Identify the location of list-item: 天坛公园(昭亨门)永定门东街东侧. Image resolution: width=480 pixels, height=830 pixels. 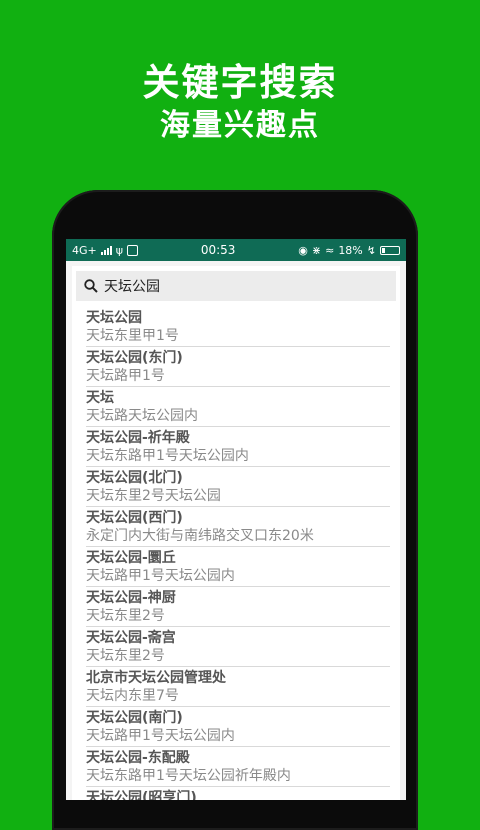
(238, 794).